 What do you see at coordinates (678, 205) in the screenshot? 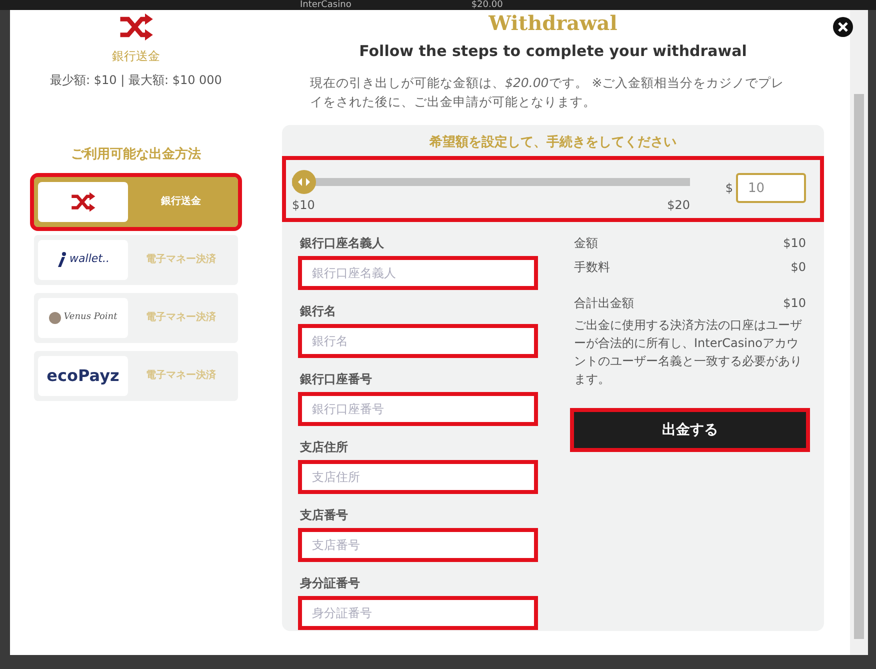
I see `slider-max-label: $20` at bounding box center [678, 205].